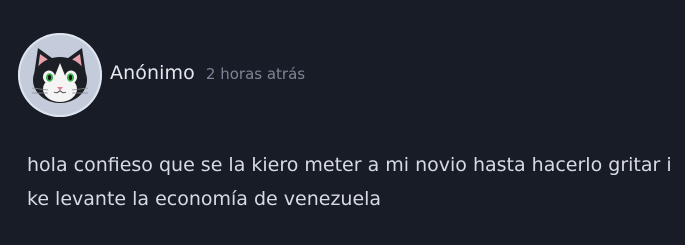 The image size is (685, 245). I want to click on post-timestamp: 2 horas atrás, so click(255, 74).